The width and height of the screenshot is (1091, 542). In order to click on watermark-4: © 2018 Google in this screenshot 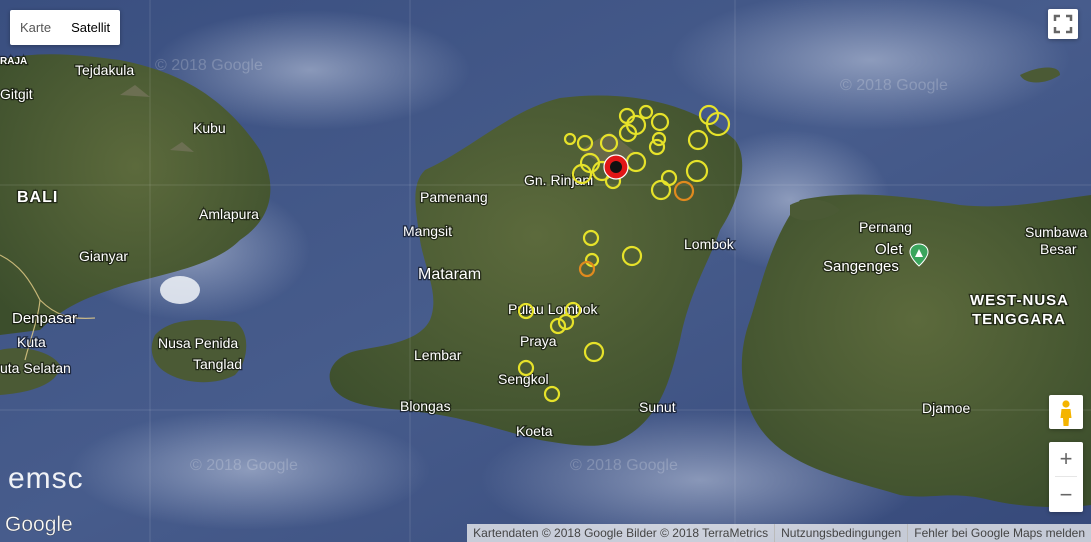, I will do `click(624, 465)`.